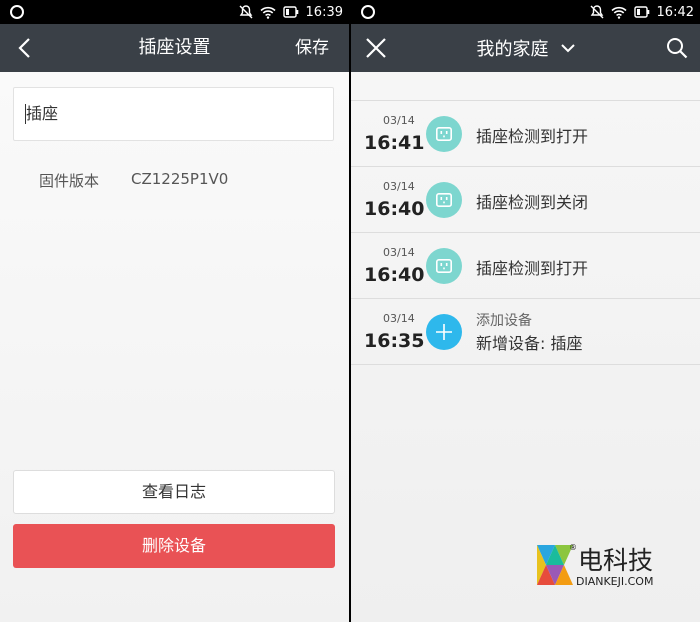 The width and height of the screenshot is (700, 622). What do you see at coordinates (174, 48) in the screenshot?
I see `app-bar: 插座设置 保存` at bounding box center [174, 48].